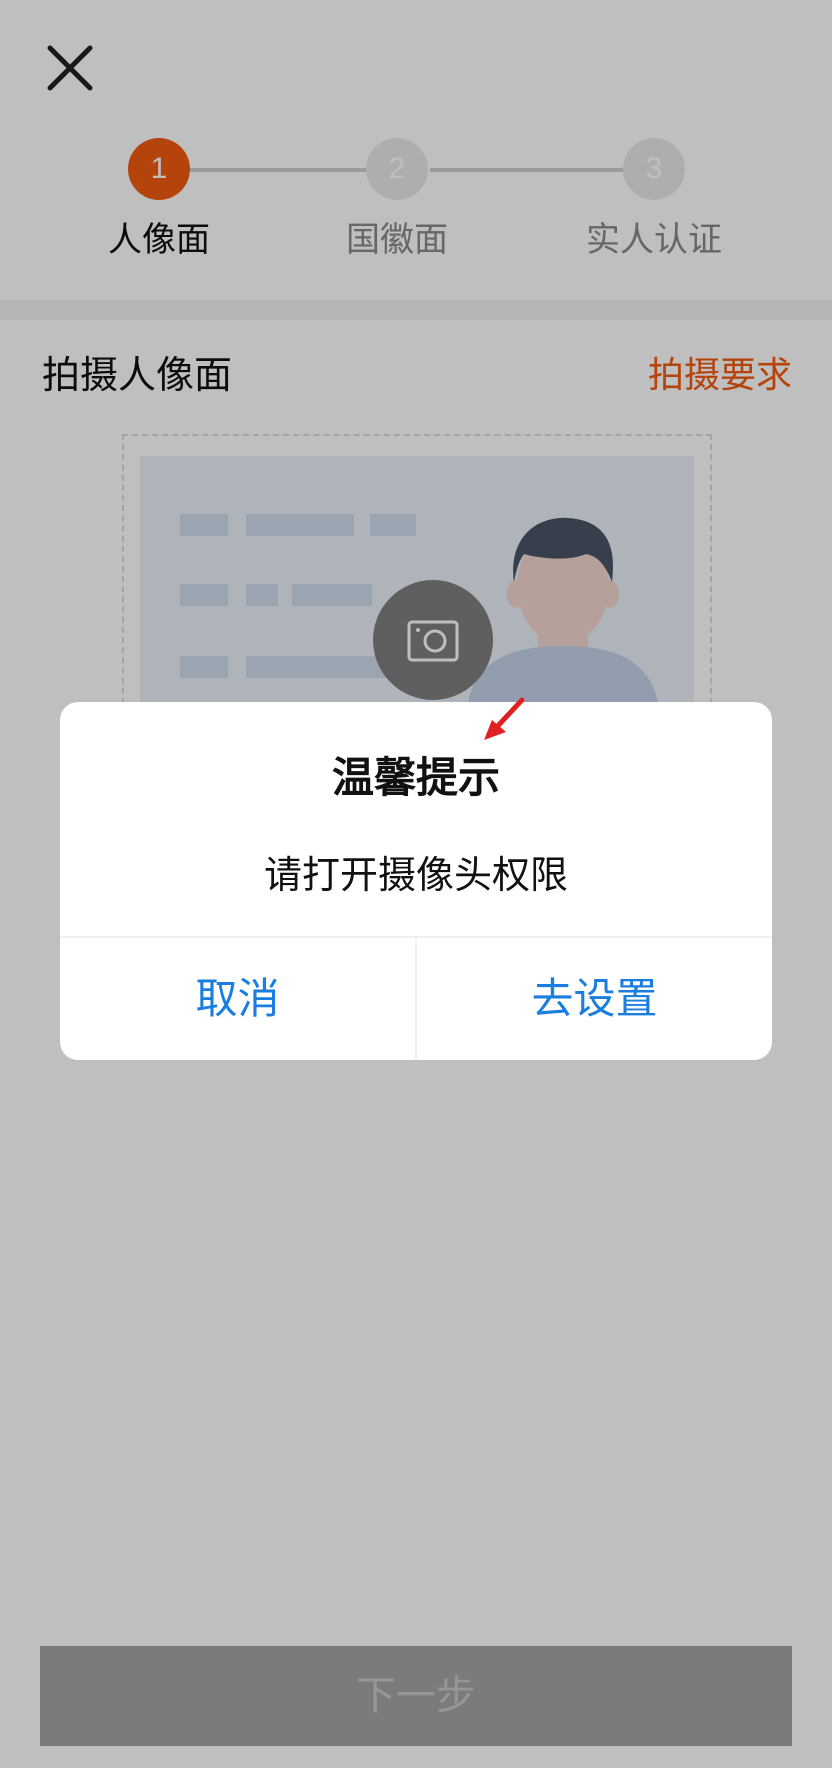  What do you see at coordinates (594, 999) in the screenshot?
I see `go-to-settings-button: 去设置` at bounding box center [594, 999].